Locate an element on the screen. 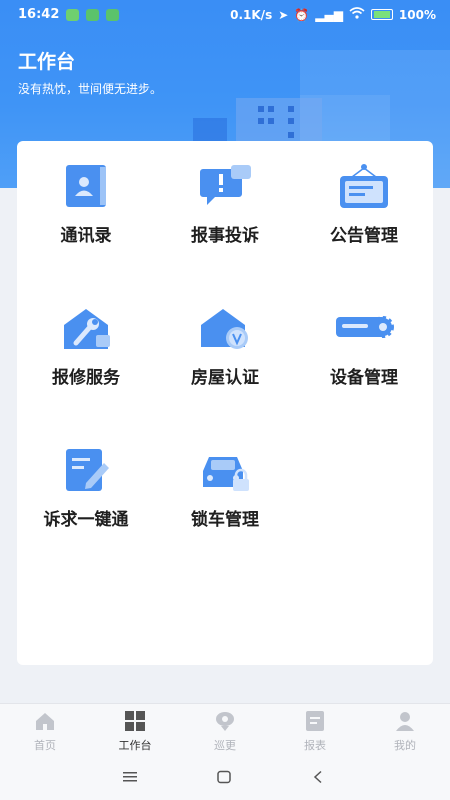 Image resolution: width=450 pixels, height=800 pixels. grid-item-device: 设备管理 is located at coordinates (364, 346).